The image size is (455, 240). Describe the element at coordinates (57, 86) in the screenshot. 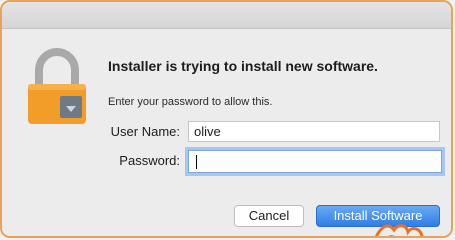

I see `lock-icon` at that location.